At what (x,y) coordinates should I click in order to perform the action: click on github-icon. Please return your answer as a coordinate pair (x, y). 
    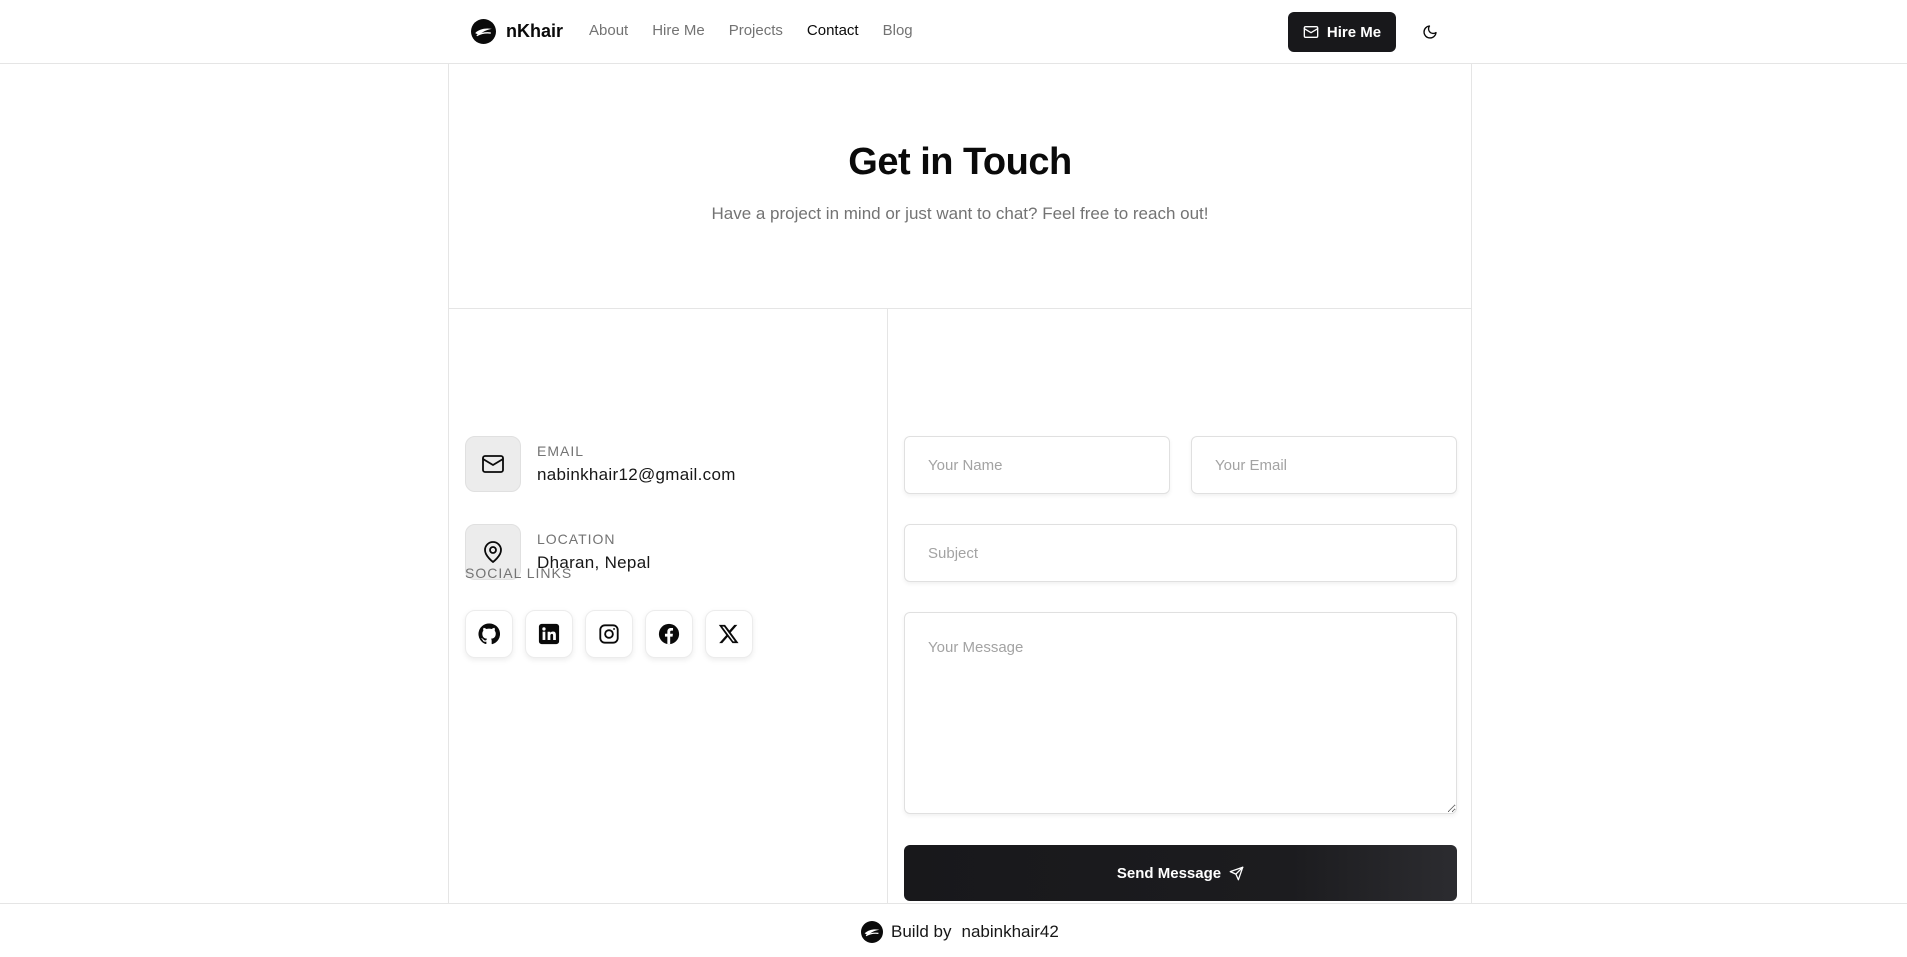
    Looking at the image, I should click on (489, 634).